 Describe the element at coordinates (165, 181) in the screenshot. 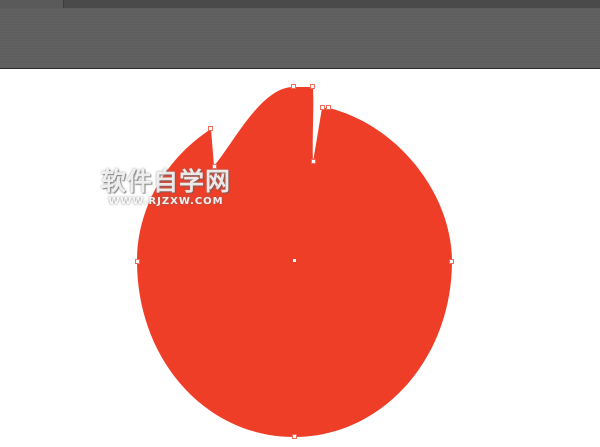

I see `watermark-title: 软件自学网` at that location.